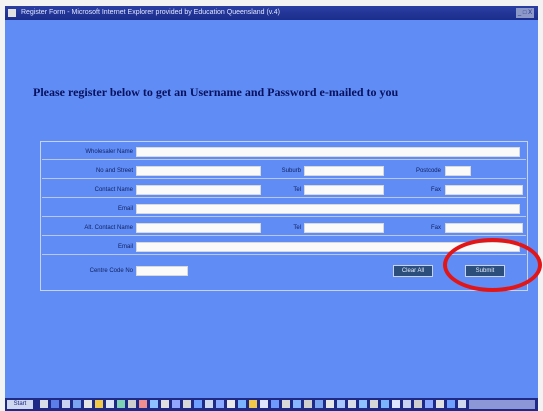 Image resolution: width=543 pixels, height=411 pixels. What do you see at coordinates (198, 190) in the screenshot?
I see `contact-name-input` at bounding box center [198, 190].